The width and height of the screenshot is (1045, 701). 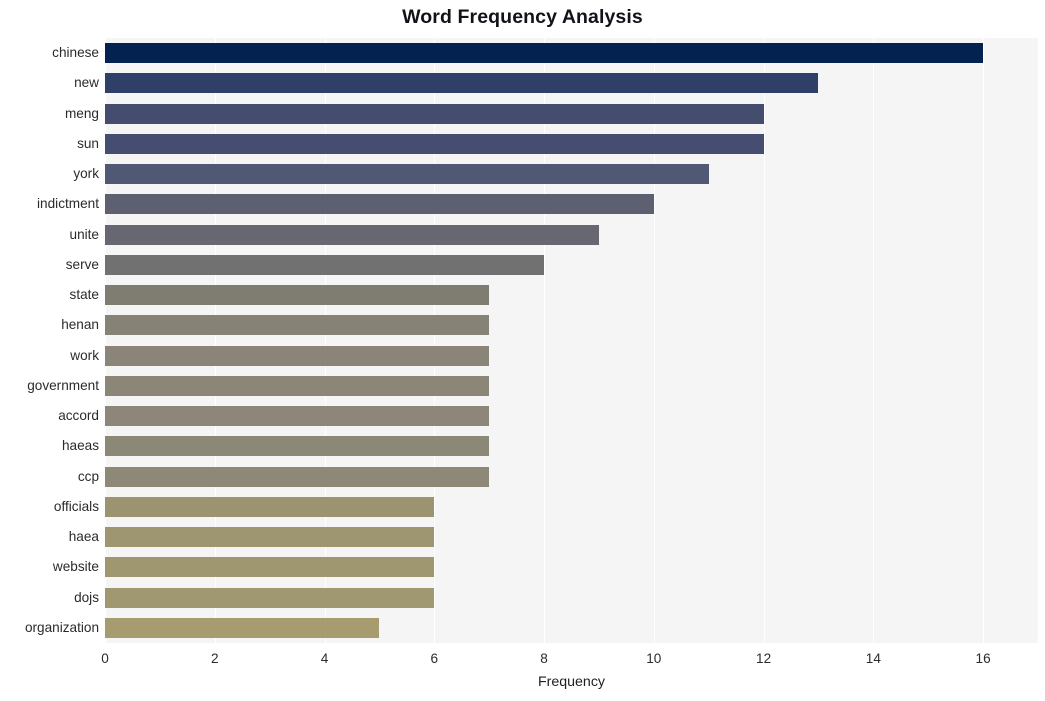 I want to click on y-tick-label: serve, so click(x=82, y=264).